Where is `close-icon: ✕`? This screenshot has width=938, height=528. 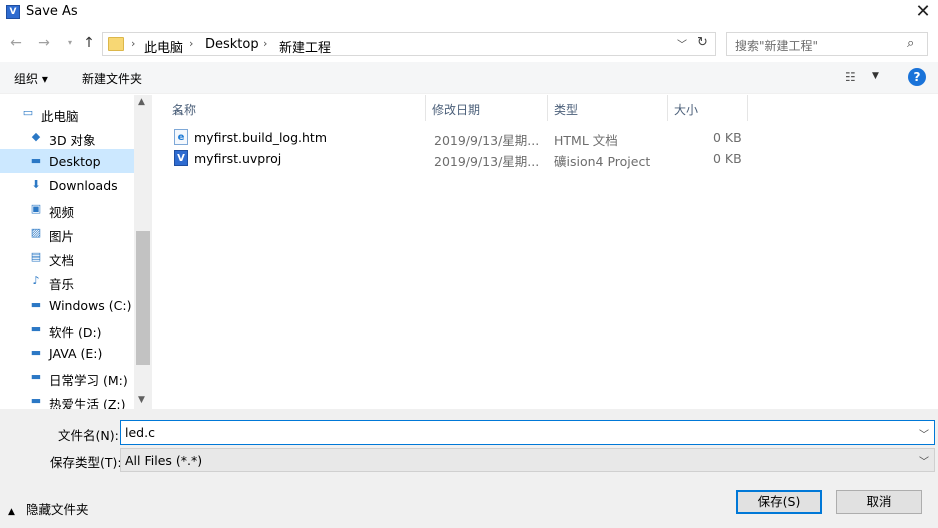
close-icon: ✕ is located at coordinates (923, 13).